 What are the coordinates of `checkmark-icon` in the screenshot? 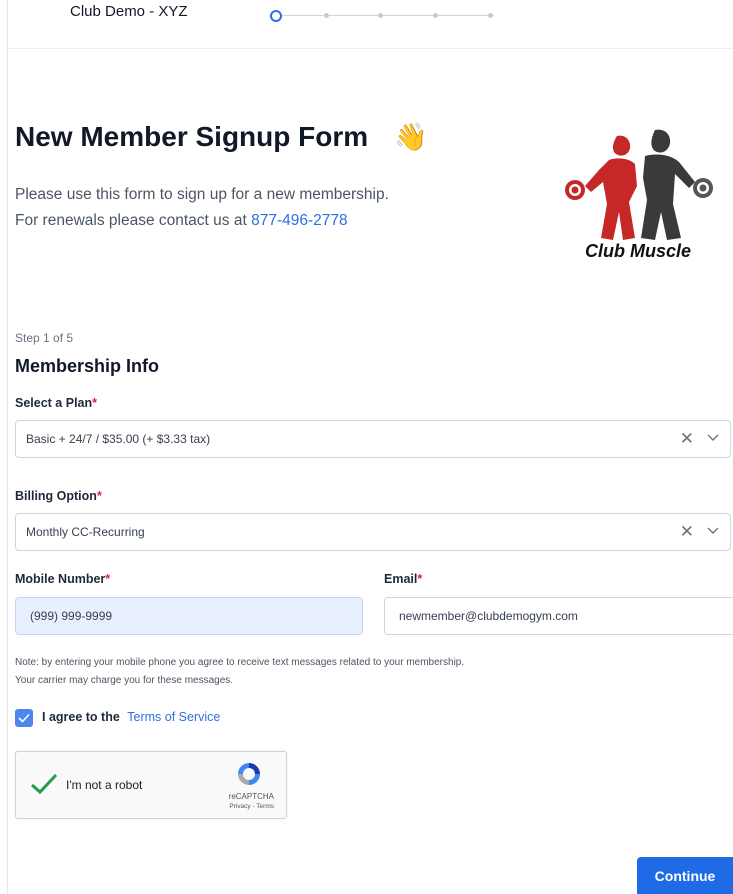 It's located at (24, 718).